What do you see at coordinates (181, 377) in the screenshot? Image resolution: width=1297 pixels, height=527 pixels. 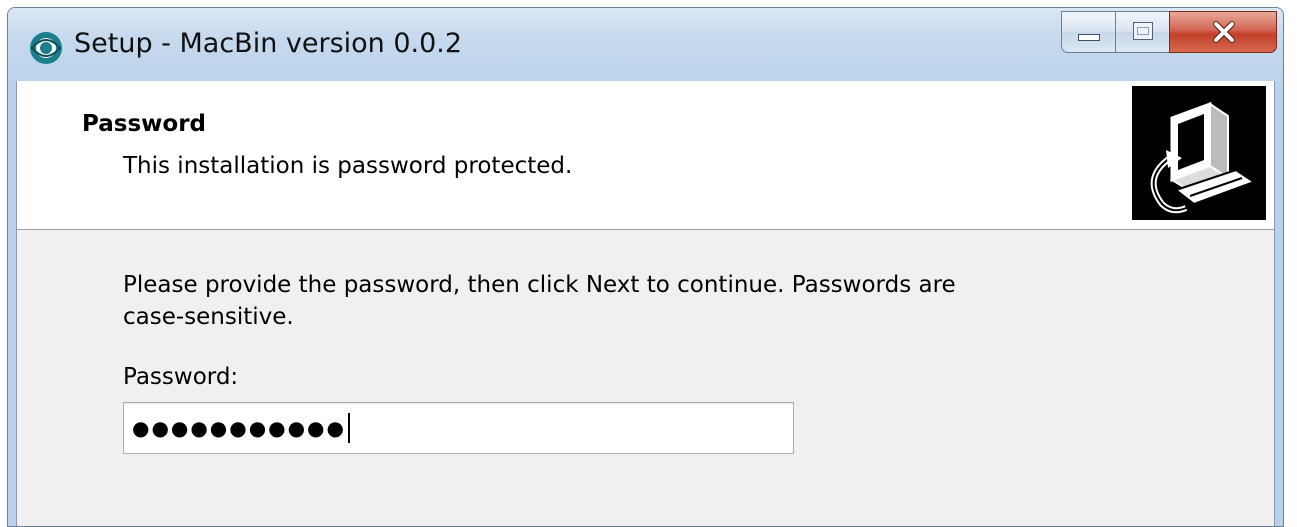 I see `password-label: Password:` at bounding box center [181, 377].